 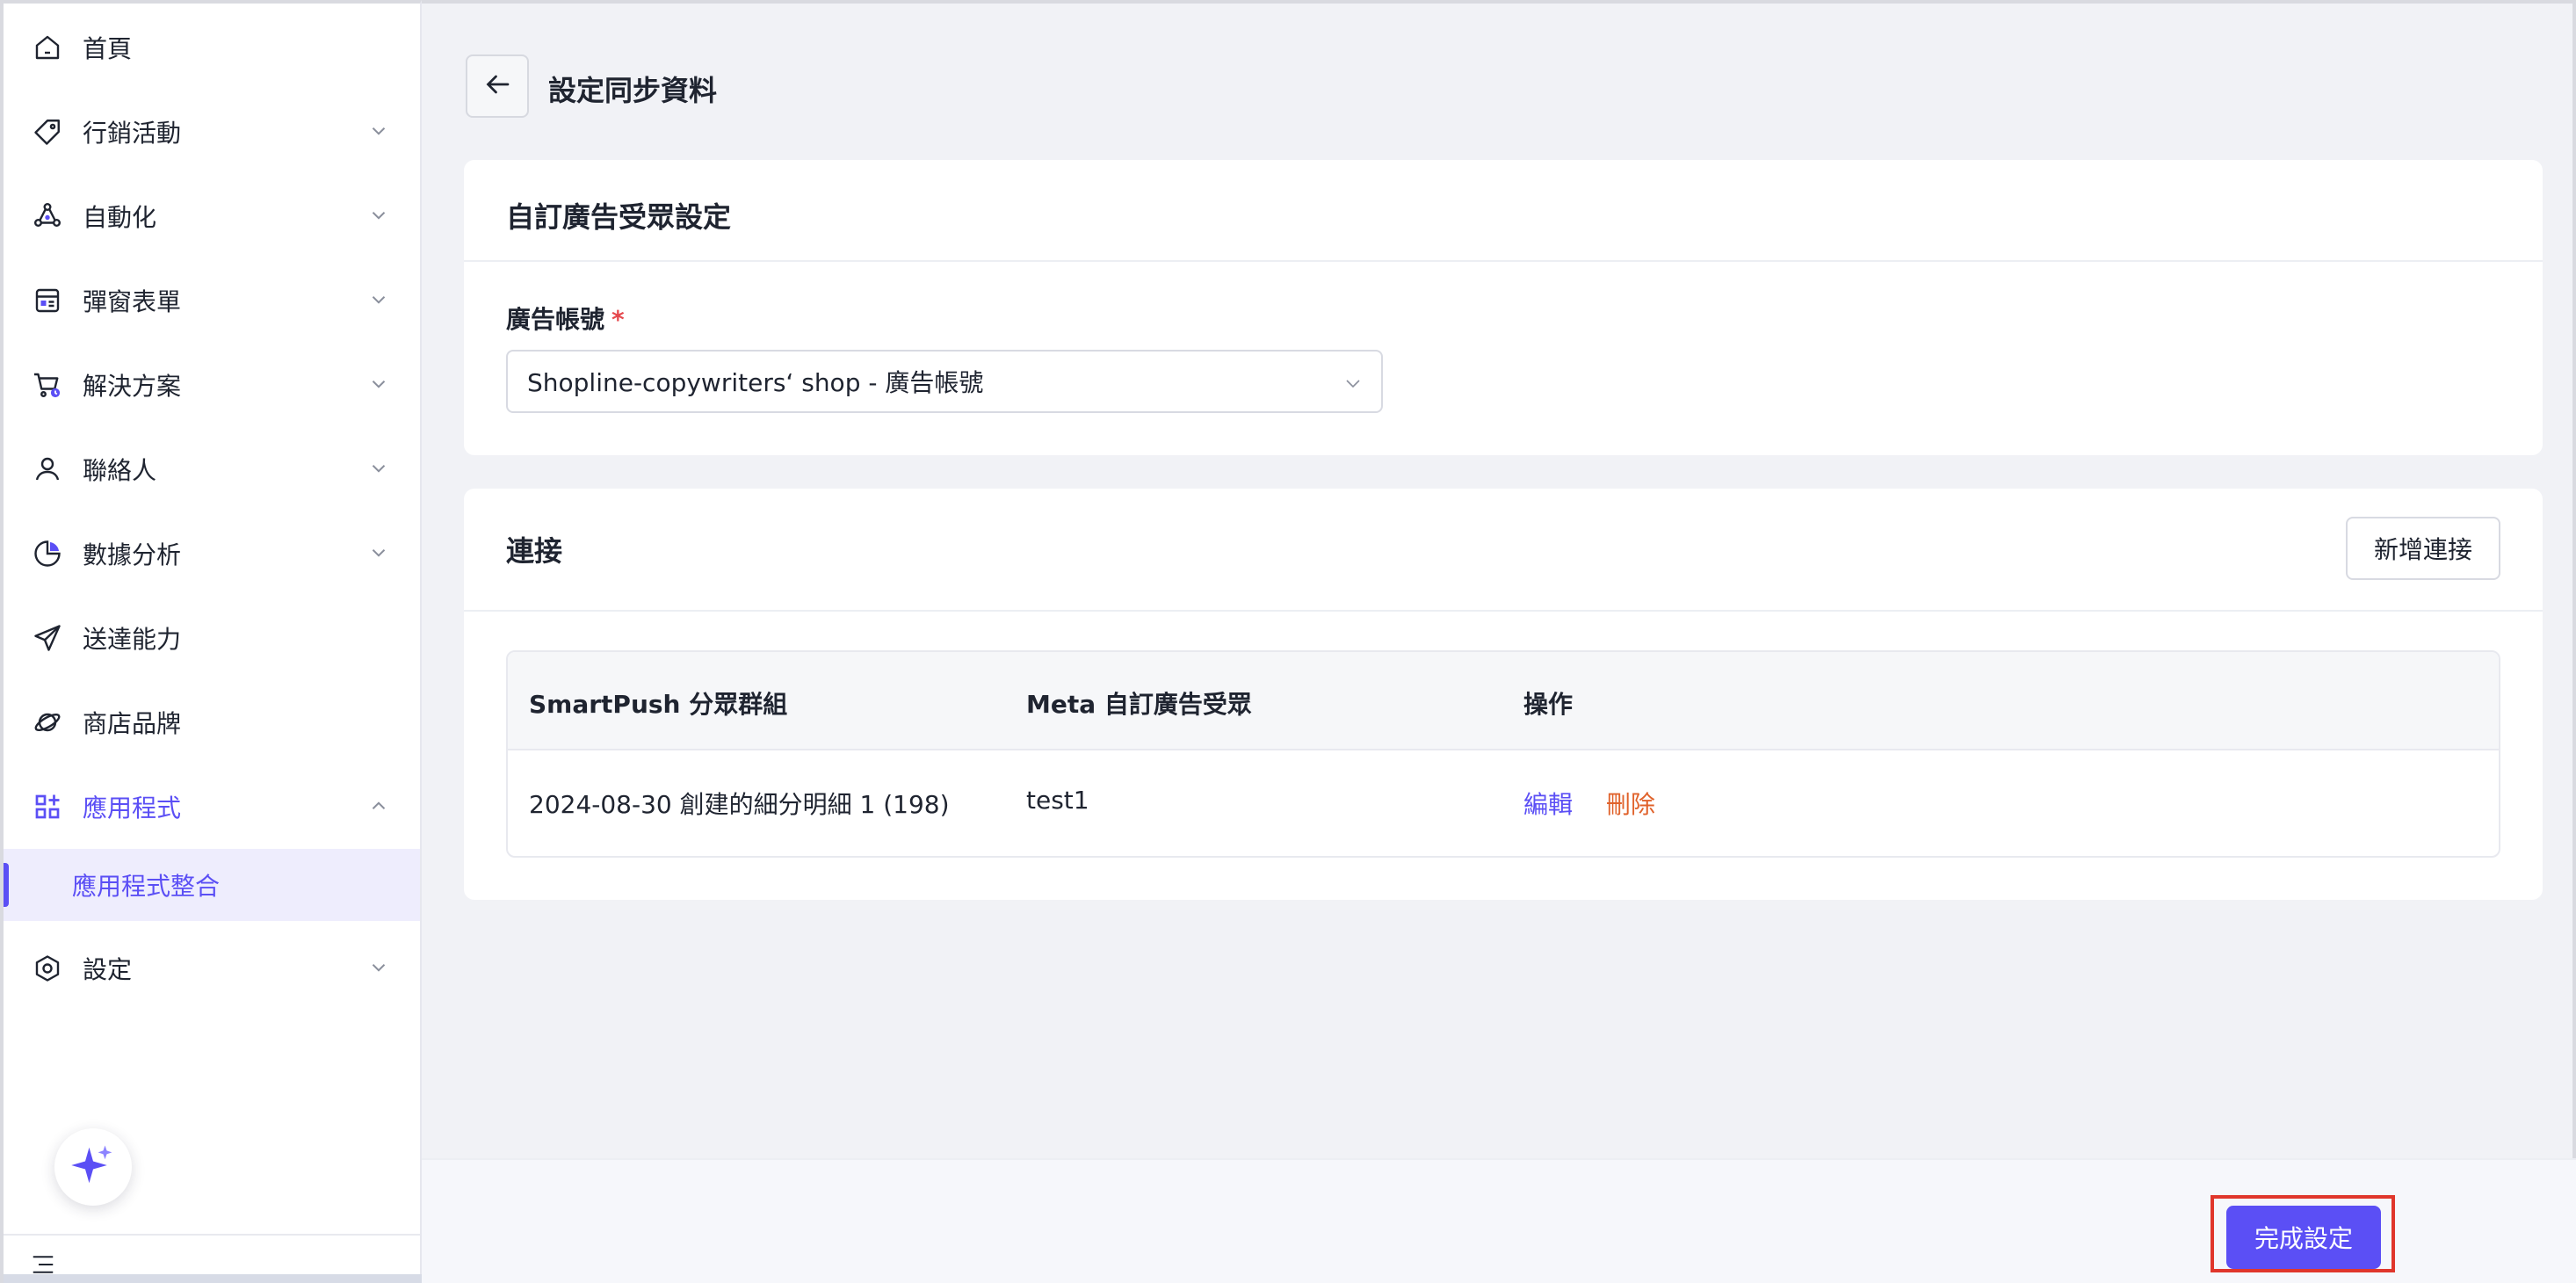 What do you see at coordinates (212, 968) in the screenshot?
I see `sidebar-item-settings: 設定` at bounding box center [212, 968].